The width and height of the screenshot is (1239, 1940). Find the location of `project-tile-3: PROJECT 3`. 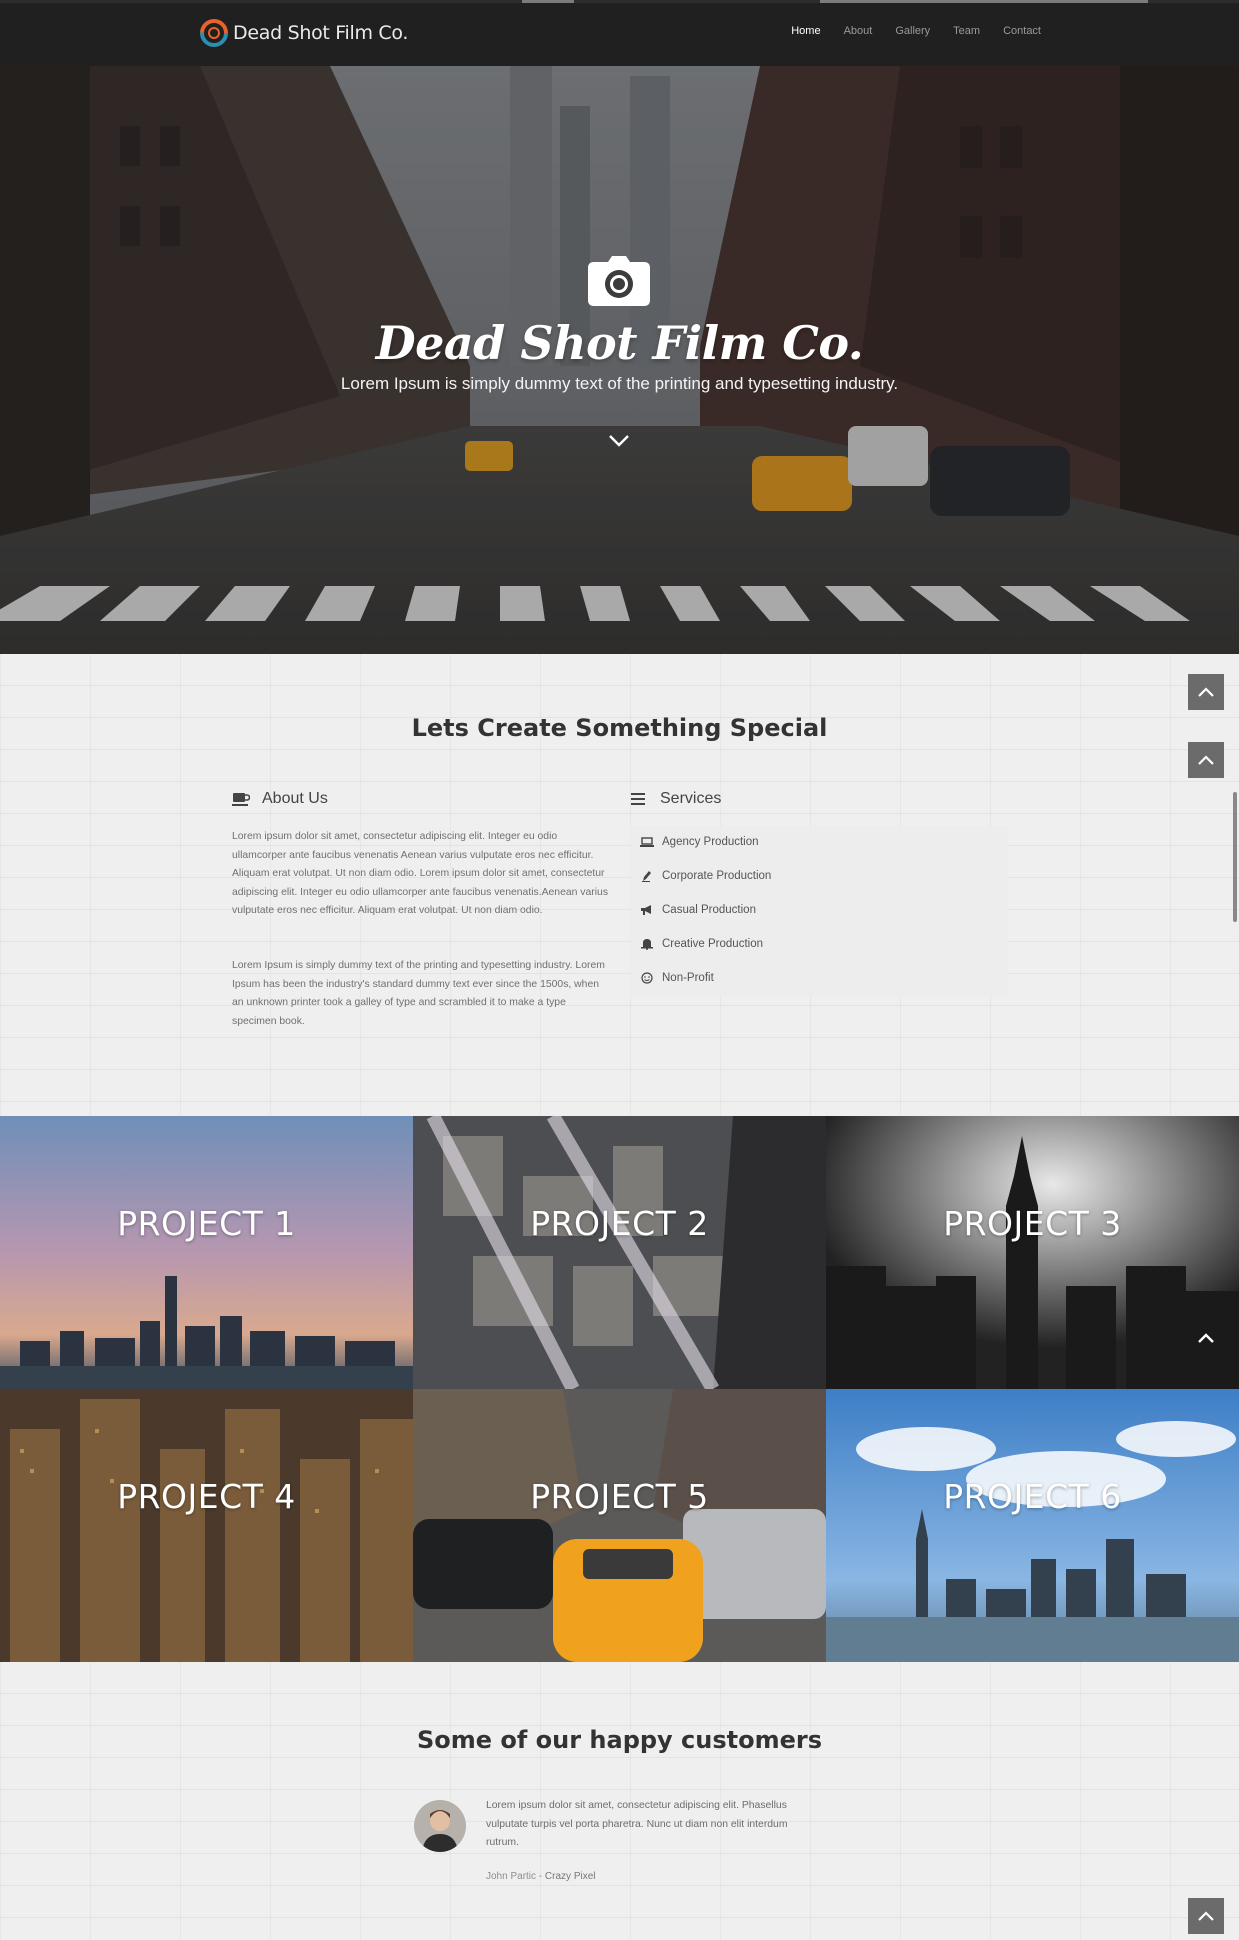

project-tile-3: PROJECT 3 is located at coordinates (1032, 1252).